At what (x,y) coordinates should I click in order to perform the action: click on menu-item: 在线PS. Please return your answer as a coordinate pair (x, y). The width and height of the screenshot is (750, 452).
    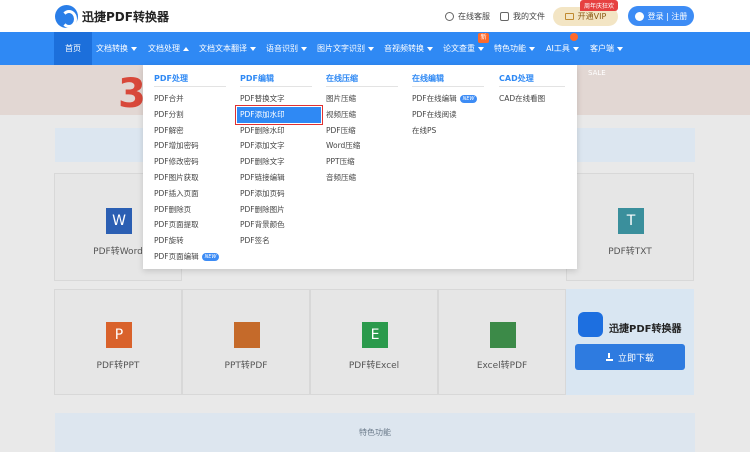
    Looking at the image, I should click on (448, 131).